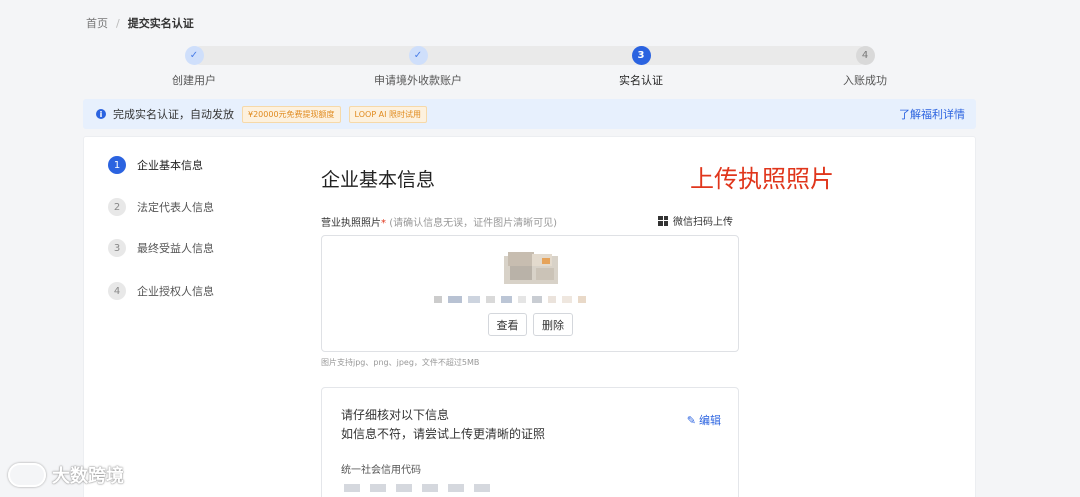 The width and height of the screenshot is (1080, 497). I want to click on wechat-upload-button: 微信扫码上传, so click(695, 220).